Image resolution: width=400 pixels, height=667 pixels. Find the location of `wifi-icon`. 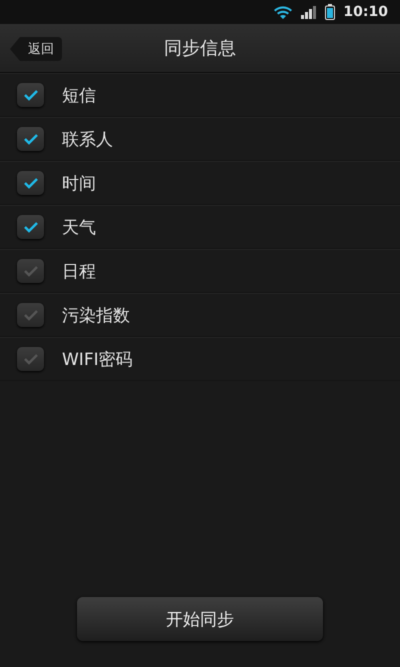

wifi-icon is located at coordinates (283, 12).